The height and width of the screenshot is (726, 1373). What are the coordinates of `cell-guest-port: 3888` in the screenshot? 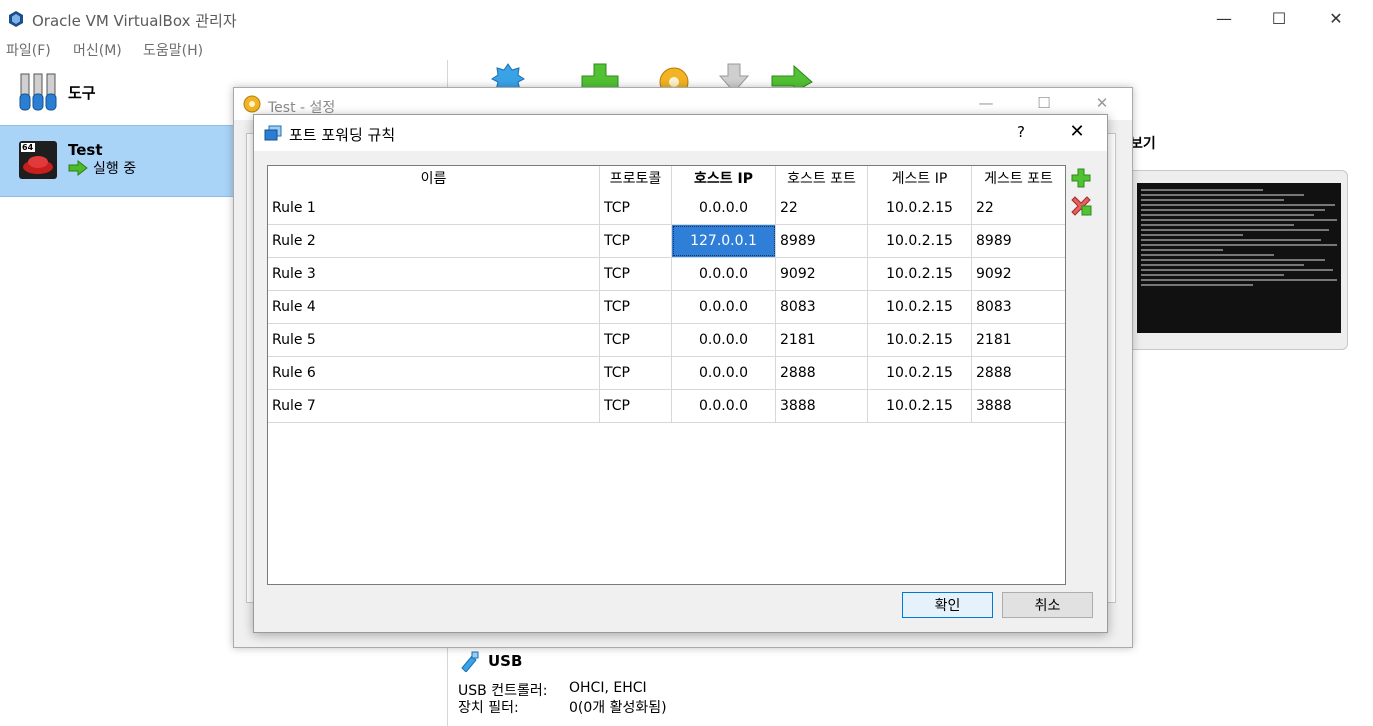 It's located at (1018, 406).